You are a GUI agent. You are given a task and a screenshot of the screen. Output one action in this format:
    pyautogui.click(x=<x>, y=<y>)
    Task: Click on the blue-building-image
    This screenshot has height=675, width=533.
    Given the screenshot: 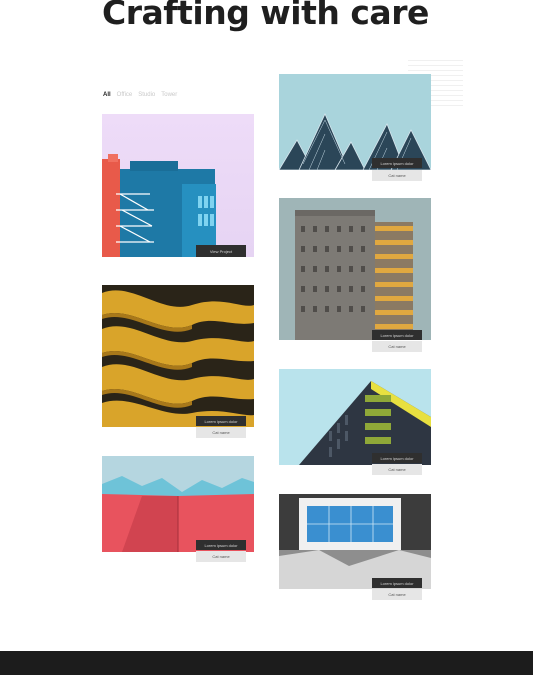 What is the action you would take?
    pyautogui.click(x=178, y=185)
    